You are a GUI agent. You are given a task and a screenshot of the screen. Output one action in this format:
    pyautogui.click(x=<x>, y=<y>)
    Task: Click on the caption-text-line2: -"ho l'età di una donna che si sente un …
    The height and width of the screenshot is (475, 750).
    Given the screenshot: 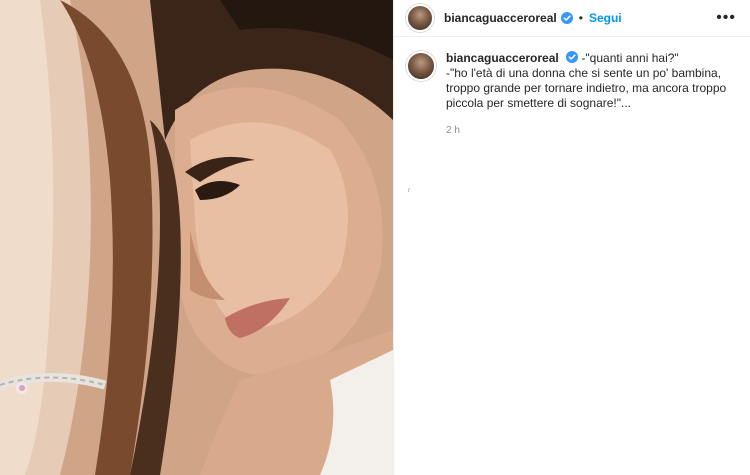 What is the action you would take?
    pyautogui.click(x=586, y=88)
    